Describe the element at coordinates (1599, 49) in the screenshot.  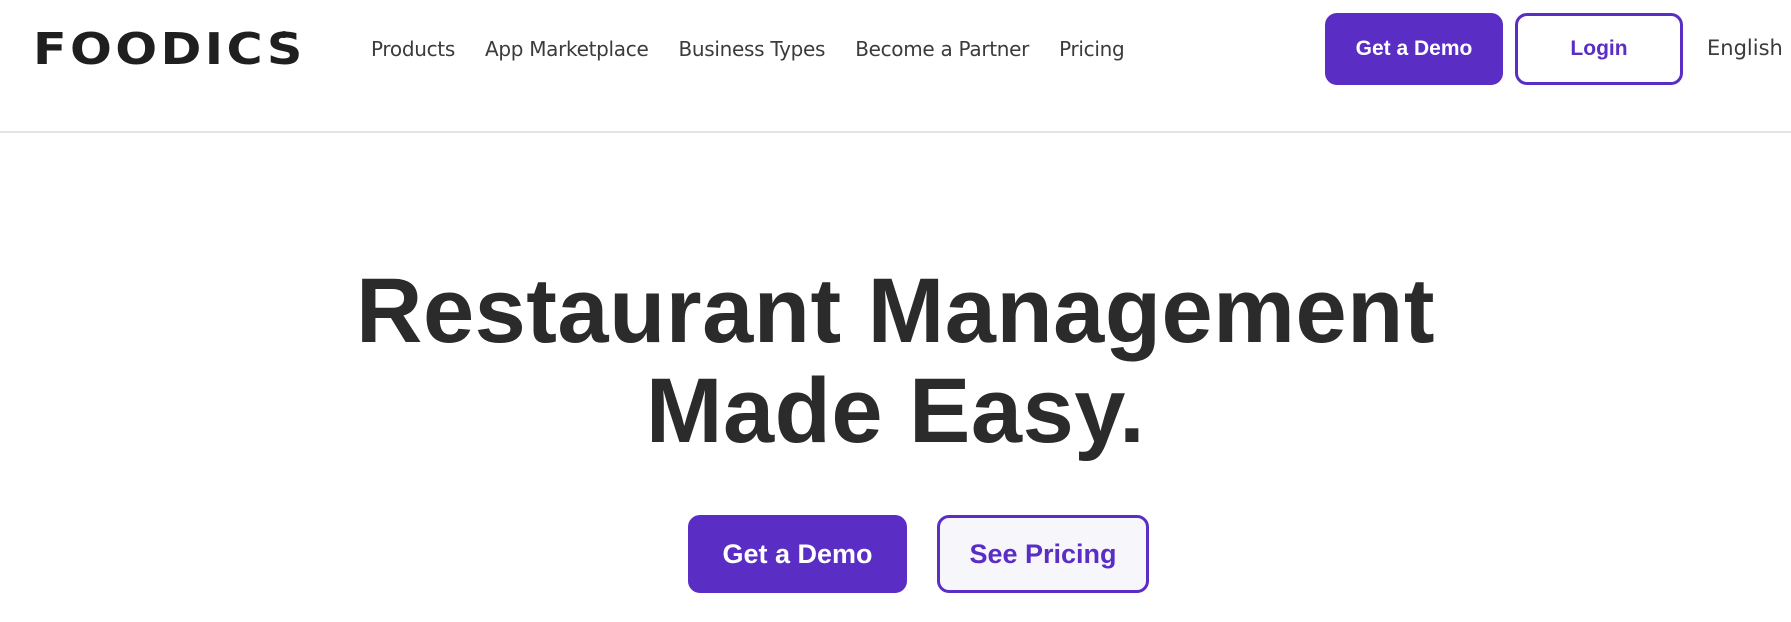
I see `login-button: Login` at that location.